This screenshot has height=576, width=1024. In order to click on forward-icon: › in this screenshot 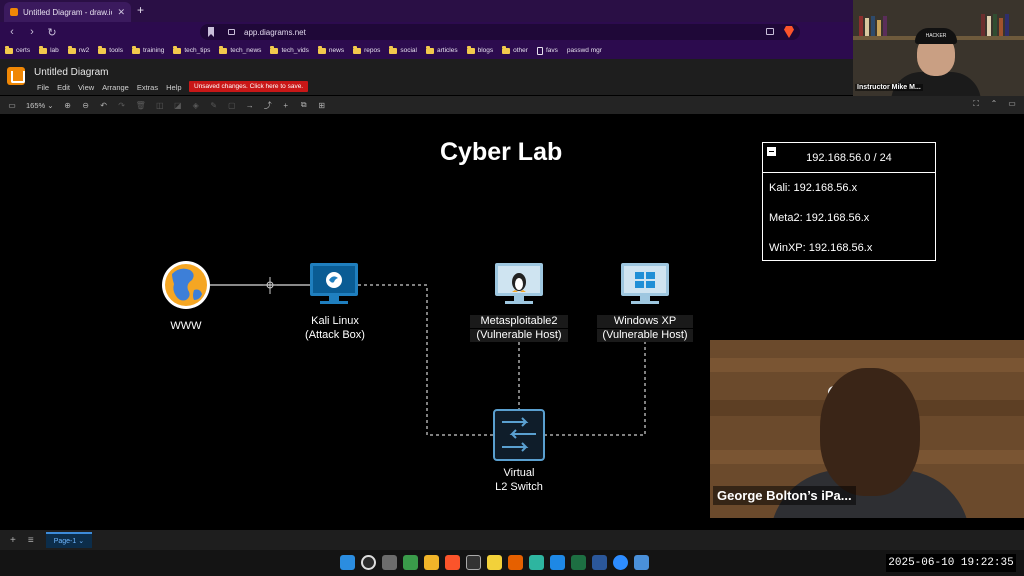, I will do `click(32, 32)`.